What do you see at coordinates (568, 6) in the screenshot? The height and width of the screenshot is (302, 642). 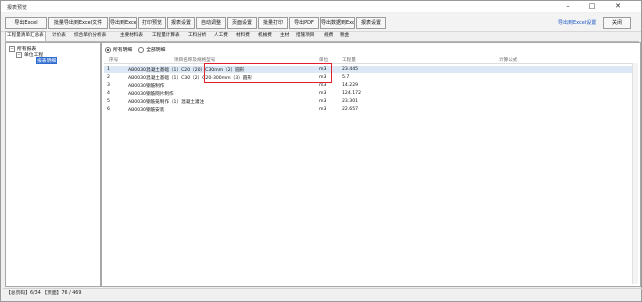 I see `minimize-icon: –` at bounding box center [568, 6].